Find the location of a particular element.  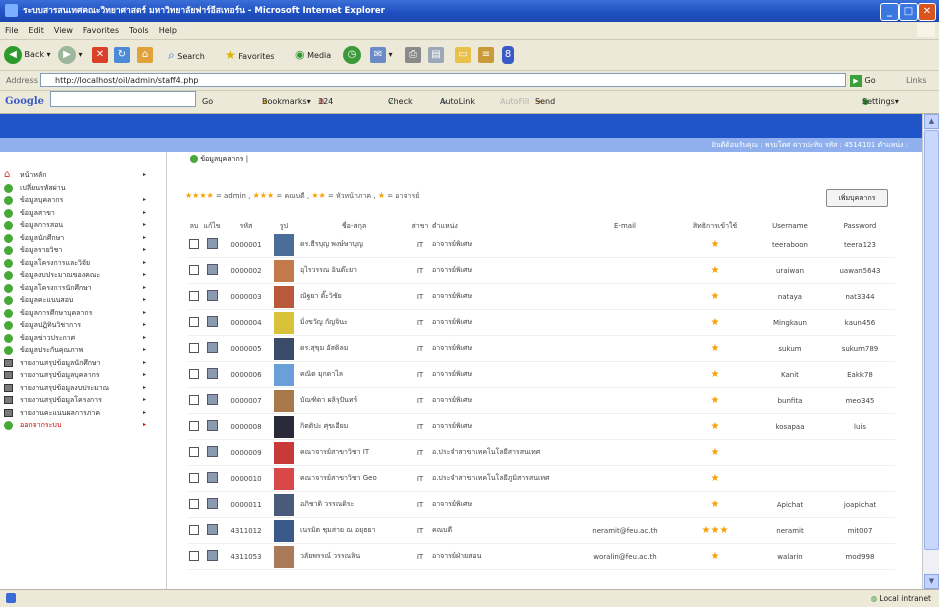

staff-password: mit007 is located at coordinates (860, 530).